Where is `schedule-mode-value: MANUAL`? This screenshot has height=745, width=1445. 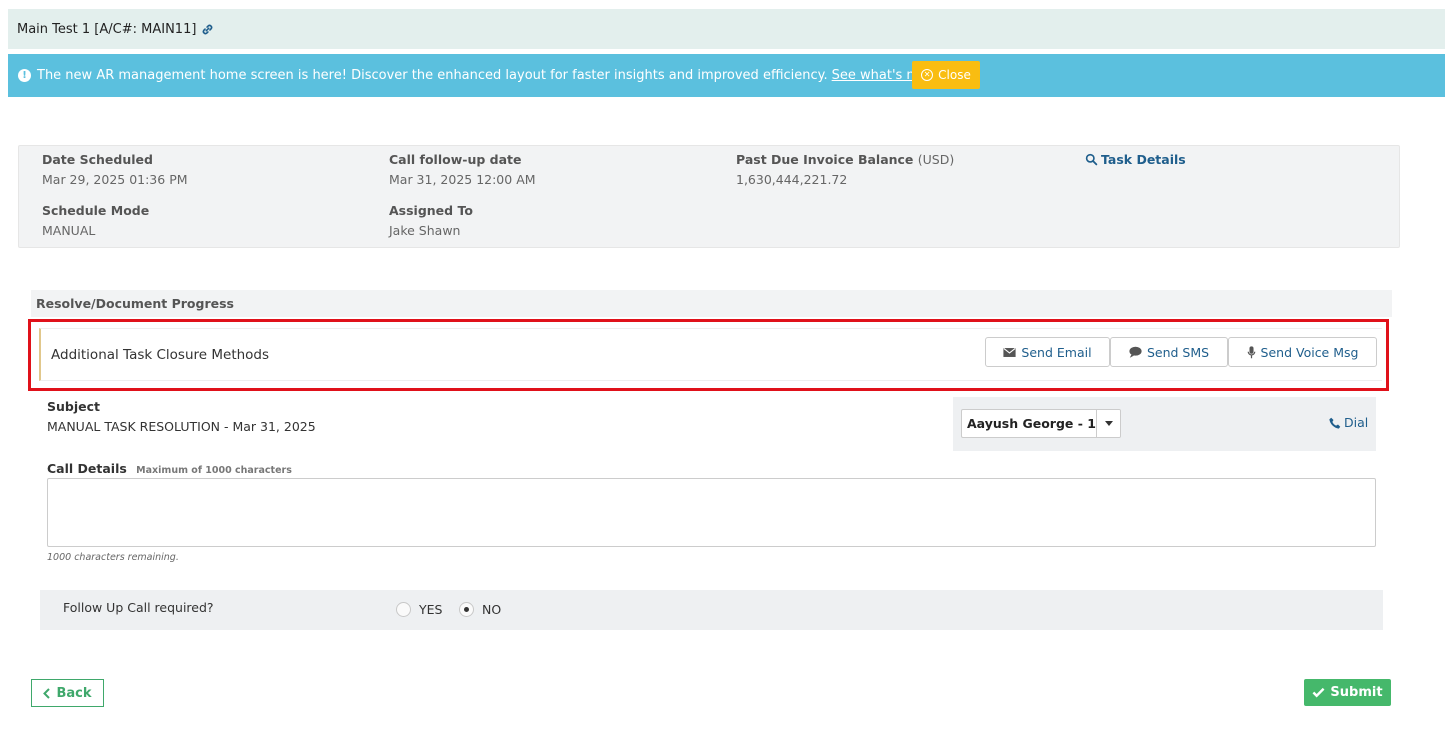
schedule-mode-value: MANUAL is located at coordinates (69, 230).